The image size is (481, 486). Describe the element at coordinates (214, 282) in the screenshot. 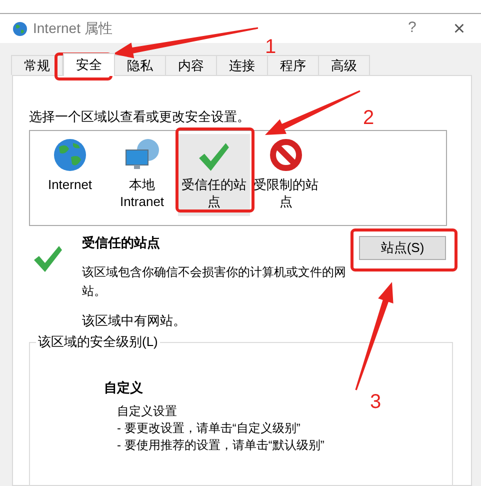

I see `zone-description: 该区域包含你确信不会损害你的计算机或文件的网站。` at that location.